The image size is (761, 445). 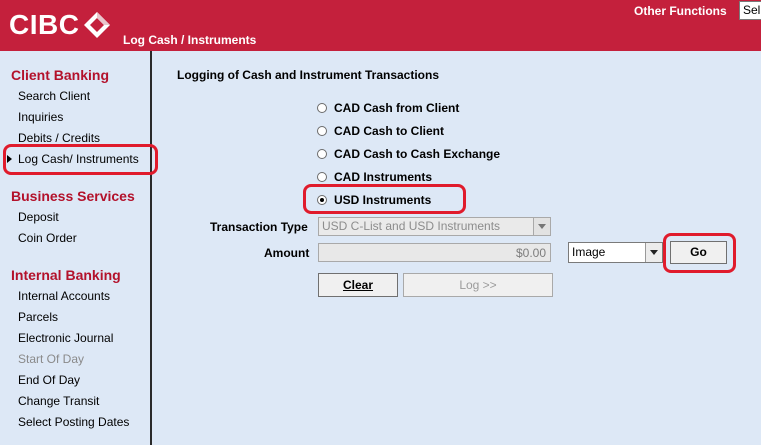 I want to click on sidebar-item-internal-accounts: Internal Accounts, so click(x=64, y=296).